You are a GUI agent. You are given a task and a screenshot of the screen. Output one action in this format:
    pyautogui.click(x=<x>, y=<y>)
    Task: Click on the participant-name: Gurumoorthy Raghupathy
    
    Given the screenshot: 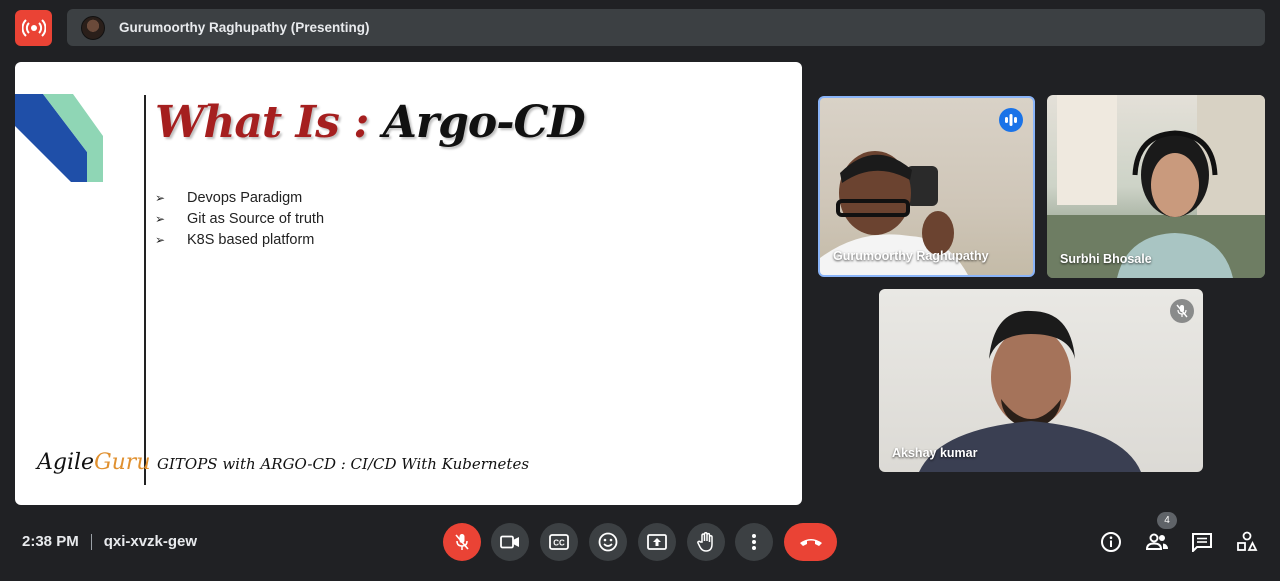 What is the action you would take?
    pyautogui.click(x=911, y=256)
    